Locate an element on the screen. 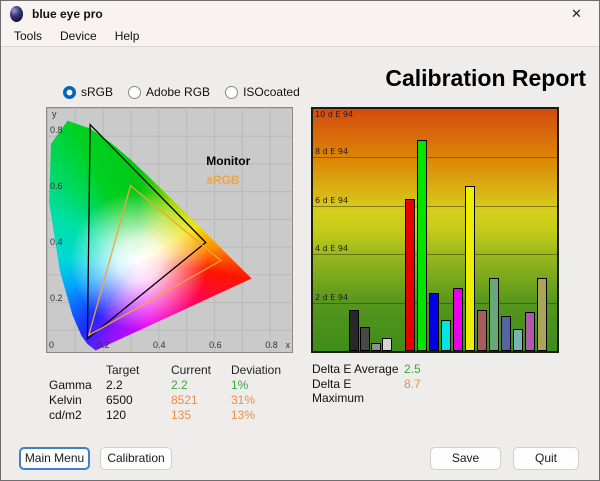 The image size is (600, 481). delta-e-summary: Delta E Average 2.5 Delta E Maximum 8.7 is located at coordinates (366, 383).